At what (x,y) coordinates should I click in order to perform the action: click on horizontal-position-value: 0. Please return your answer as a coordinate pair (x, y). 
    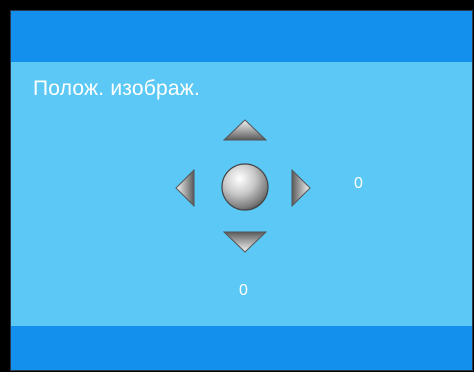
    Looking at the image, I should click on (358, 183).